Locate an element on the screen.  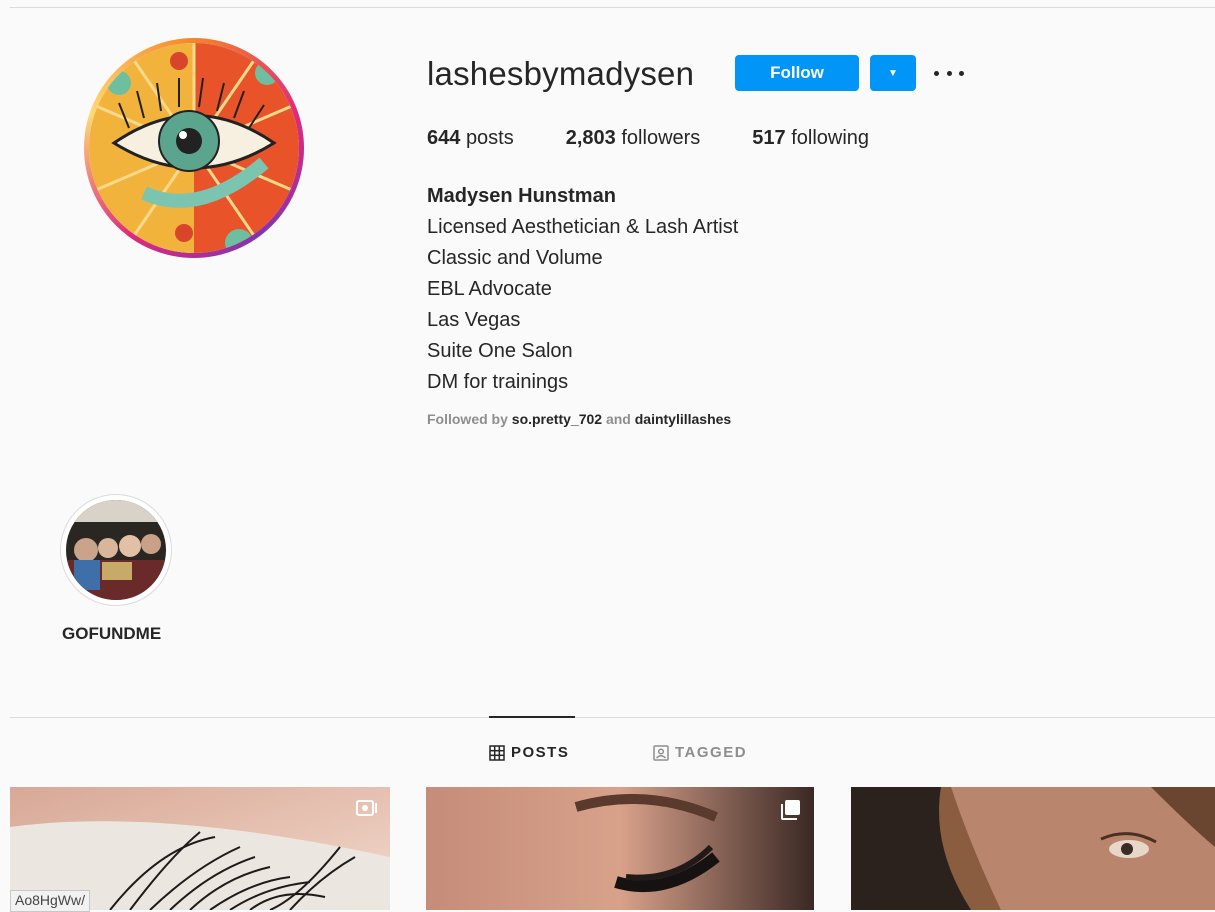
following-count: 517 is located at coordinates (769, 138).